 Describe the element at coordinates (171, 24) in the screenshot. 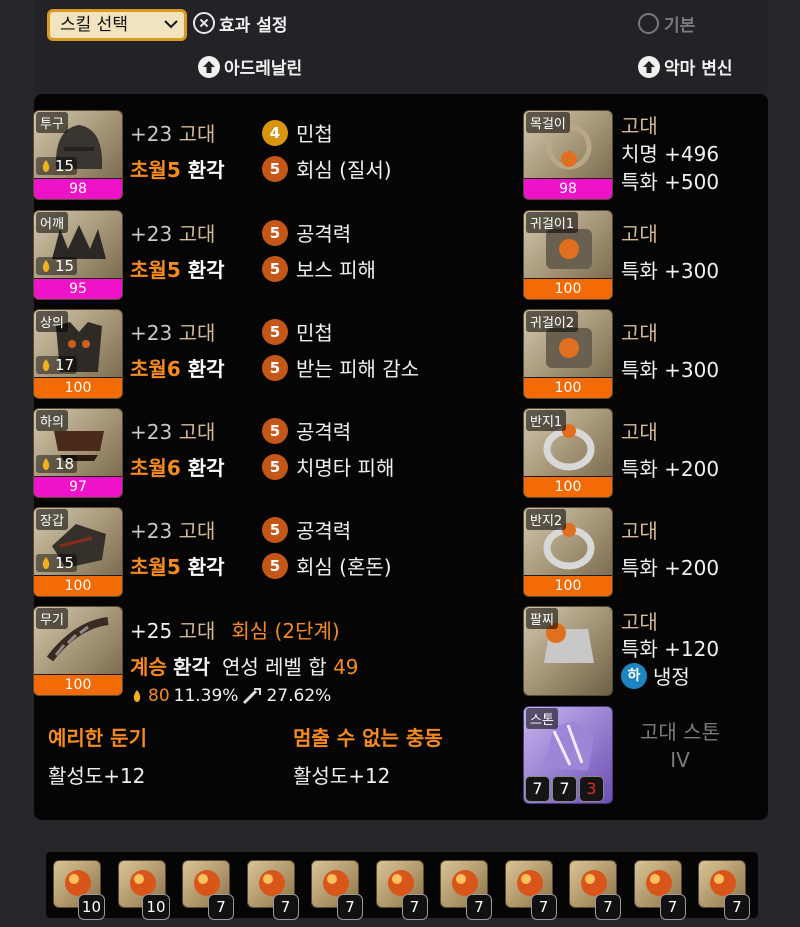

I see `chevron-down-icon` at that location.